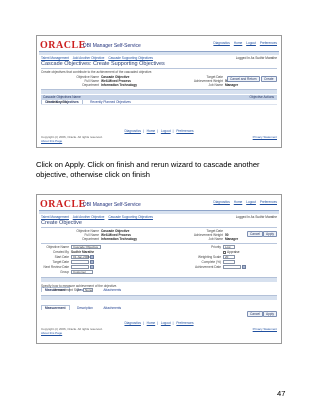  What do you see at coordinates (80, 267) in the screenshot?
I see `next-review-input` at bounding box center [80, 267].